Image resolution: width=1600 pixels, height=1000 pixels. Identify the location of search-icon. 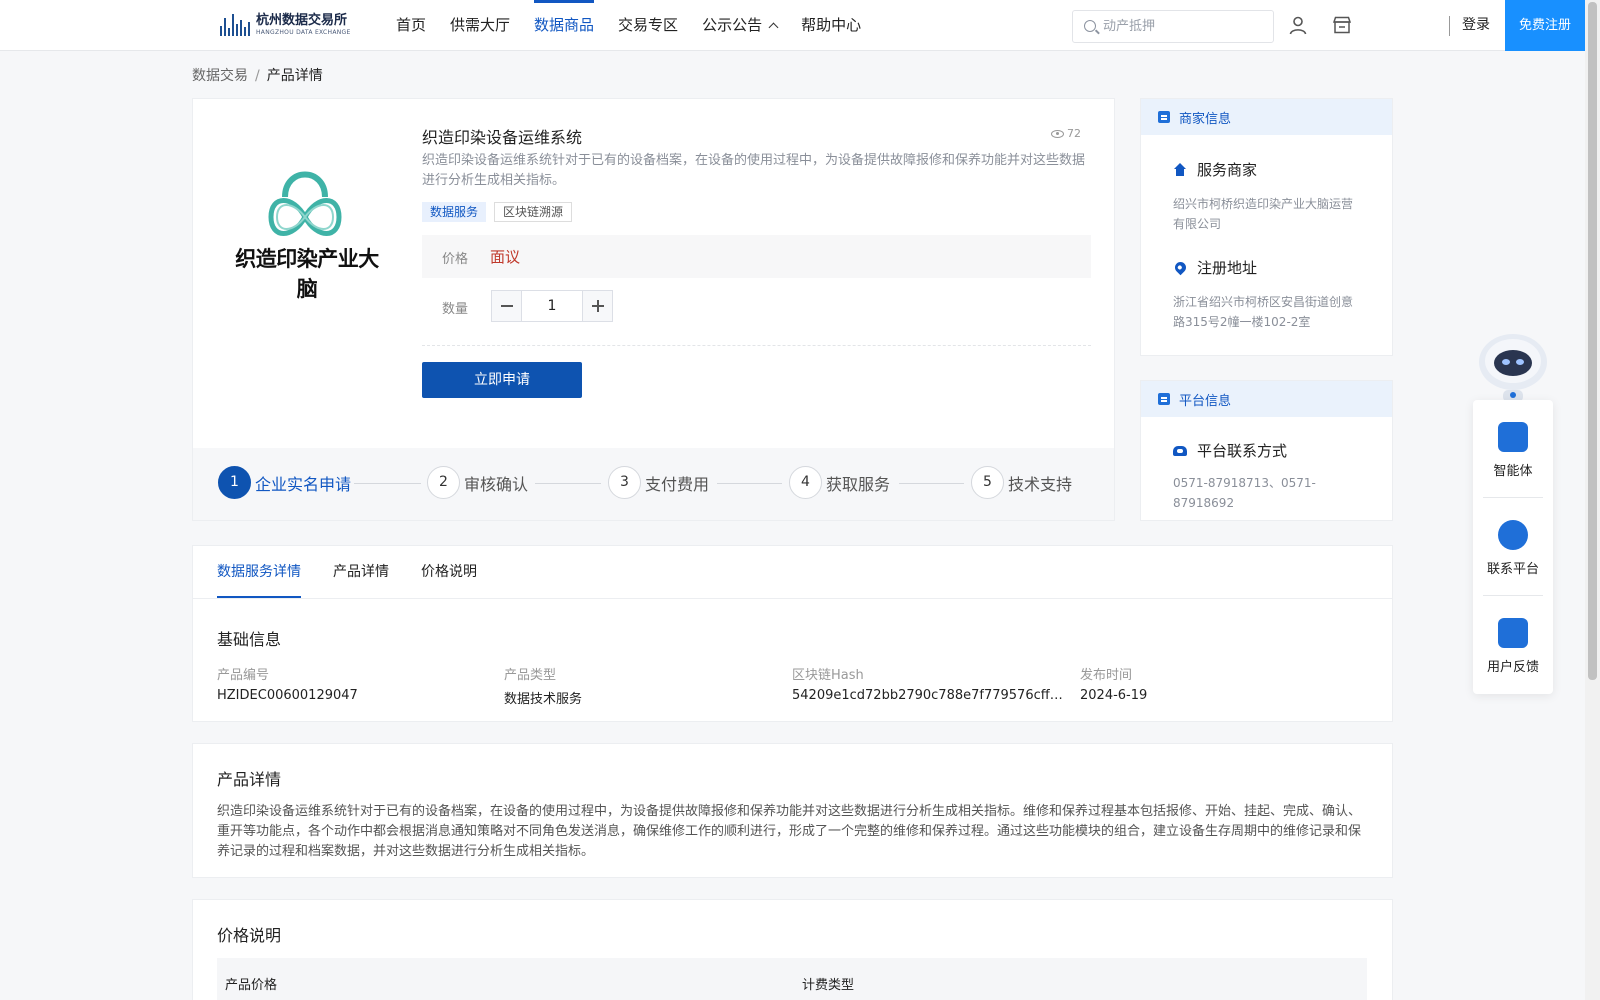
(1090, 26).